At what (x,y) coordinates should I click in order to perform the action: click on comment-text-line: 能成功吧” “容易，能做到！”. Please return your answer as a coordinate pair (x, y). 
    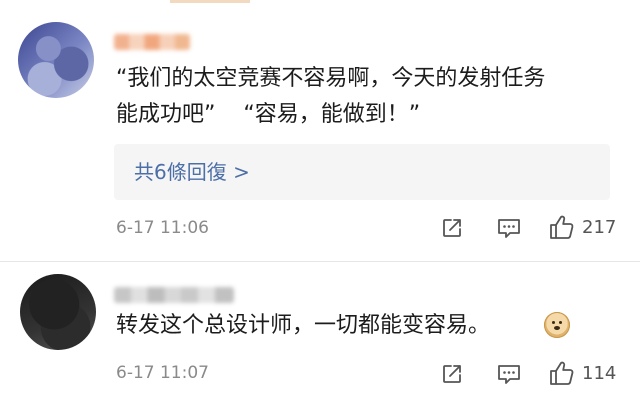
    Looking at the image, I should click on (268, 114).